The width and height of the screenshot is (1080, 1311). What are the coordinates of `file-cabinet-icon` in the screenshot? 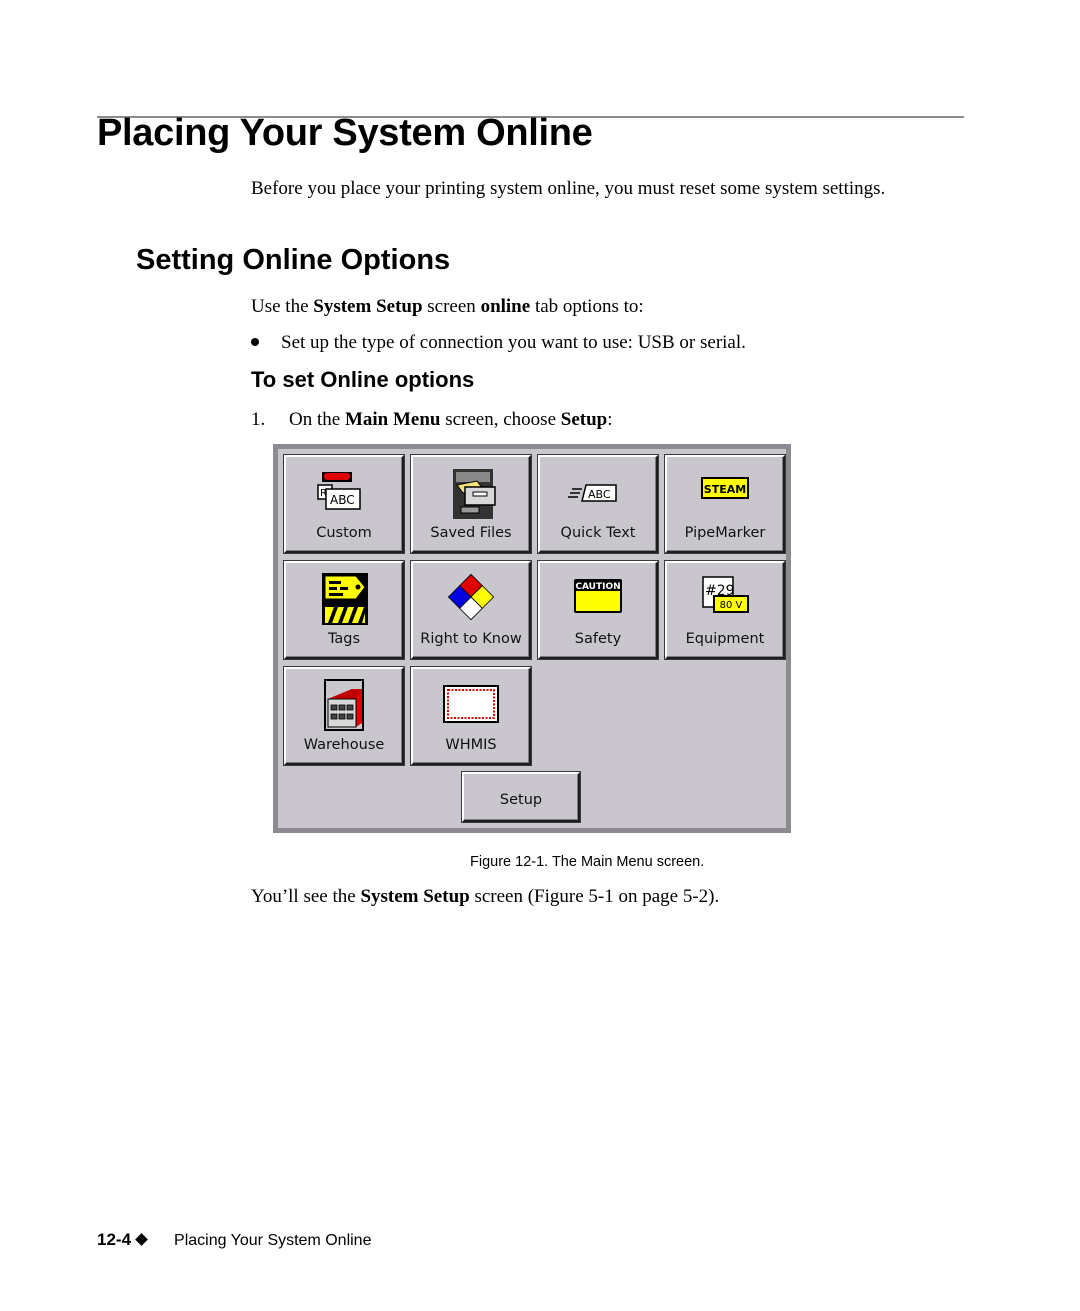 It's located at (474, 494).